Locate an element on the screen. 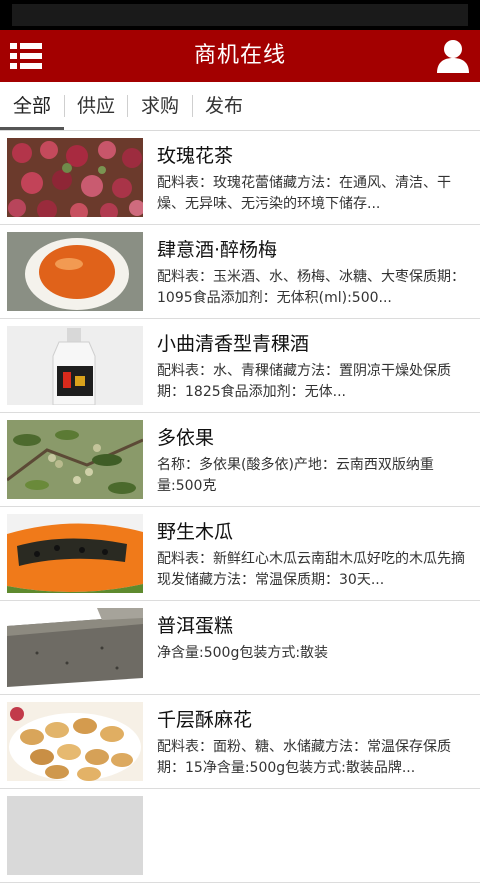 The width and height of the screenshot is (480, 883). papaya-image is located at coordinates (75, 553).